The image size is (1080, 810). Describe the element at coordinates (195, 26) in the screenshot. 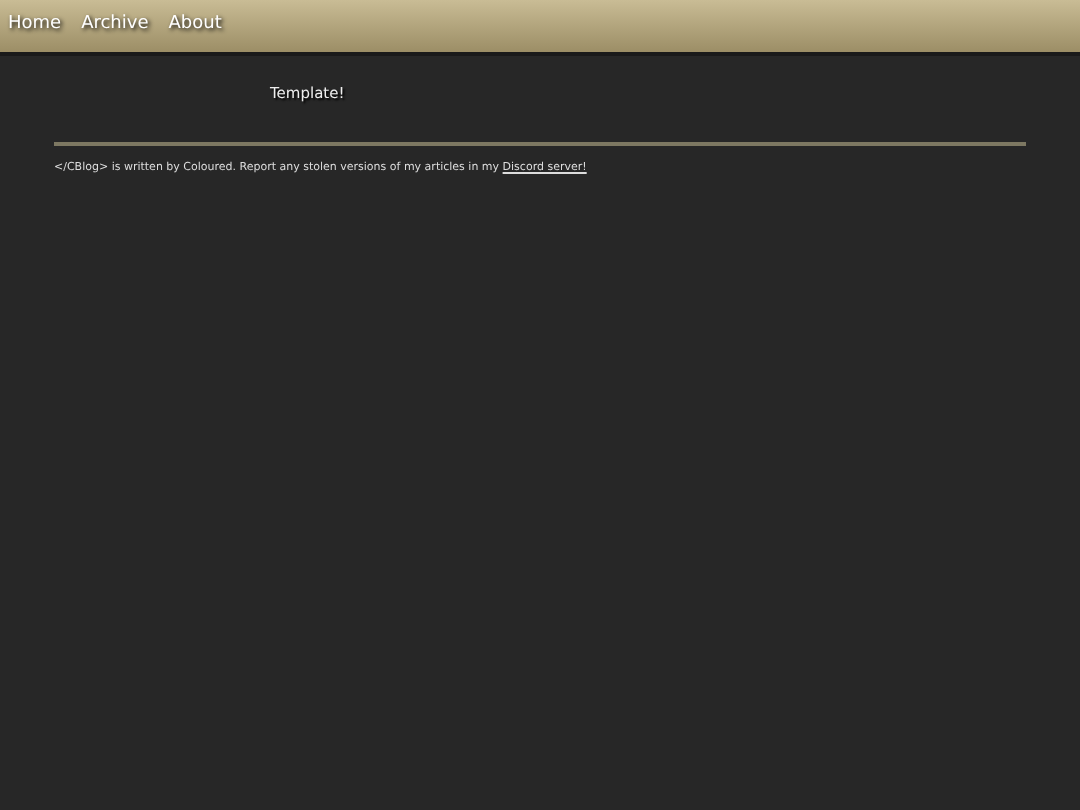

I see `nav-link: About` at that location.